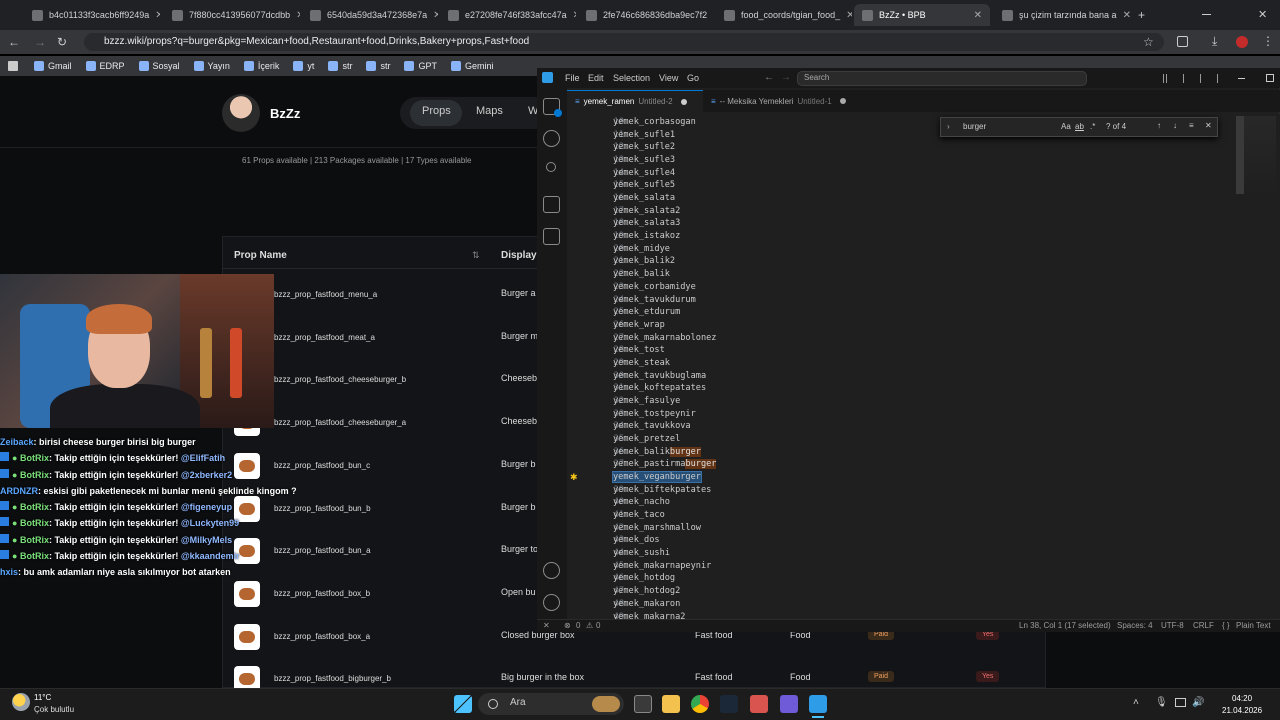  Describe the element at coordinates (646, 223) in the screenshot. I see `code-line: yemek_salata3` at that location.